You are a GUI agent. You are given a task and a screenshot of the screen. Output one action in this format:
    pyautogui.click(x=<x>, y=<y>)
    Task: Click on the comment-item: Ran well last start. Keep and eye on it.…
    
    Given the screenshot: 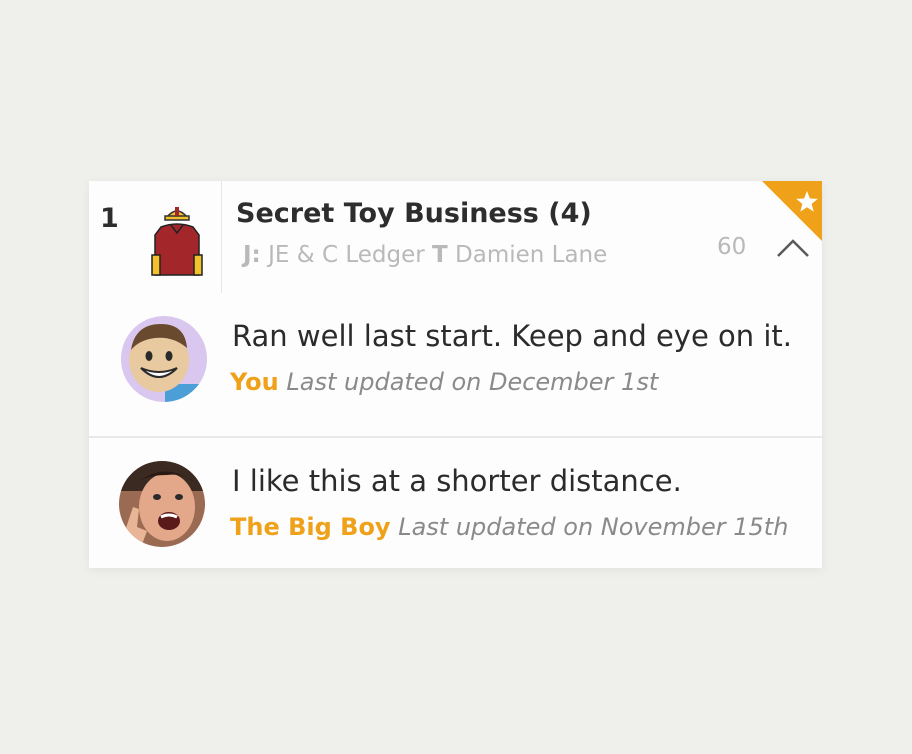 What is the action you would take?
    pyautogui.click(x=455, y=366)
    